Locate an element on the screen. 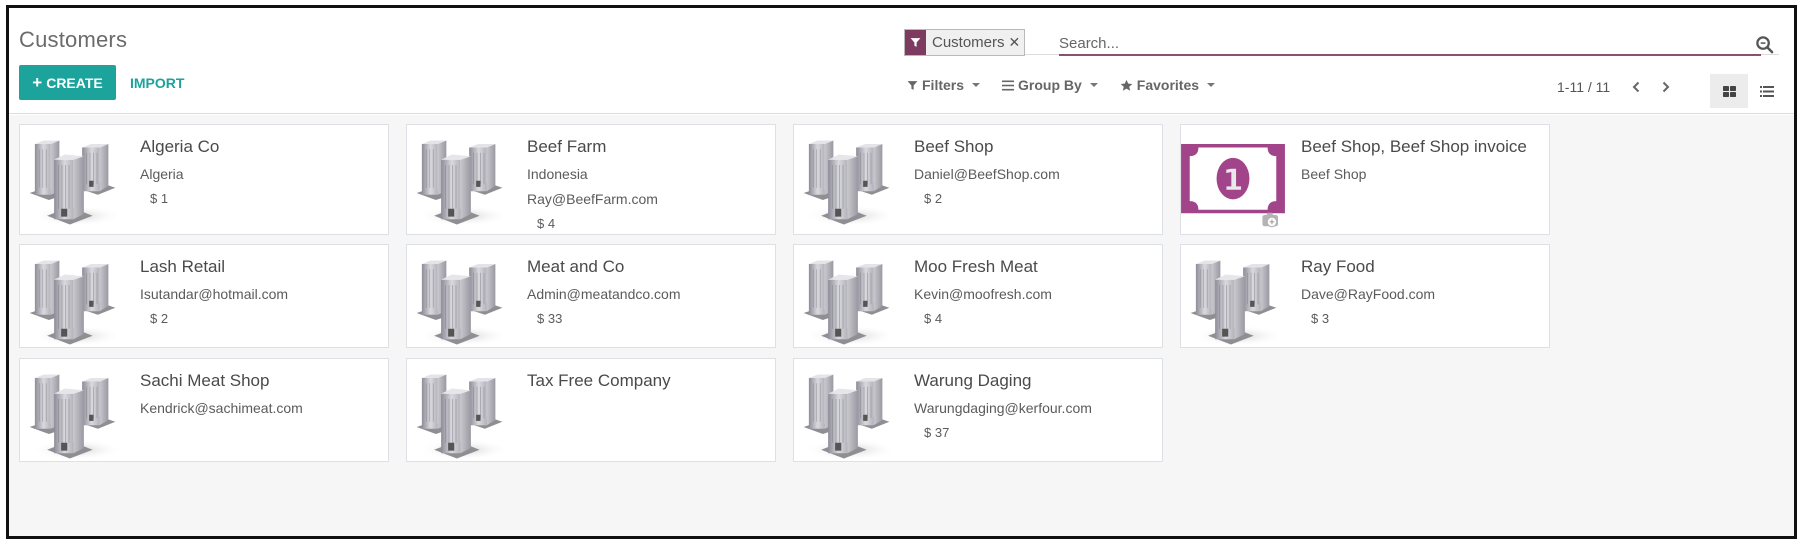 Image resolution: width=1806 pixels, height=548 pixels. customer-card: Meat and Co Admin@meatandco.com $ 33 is located at coordinates (591, 296).